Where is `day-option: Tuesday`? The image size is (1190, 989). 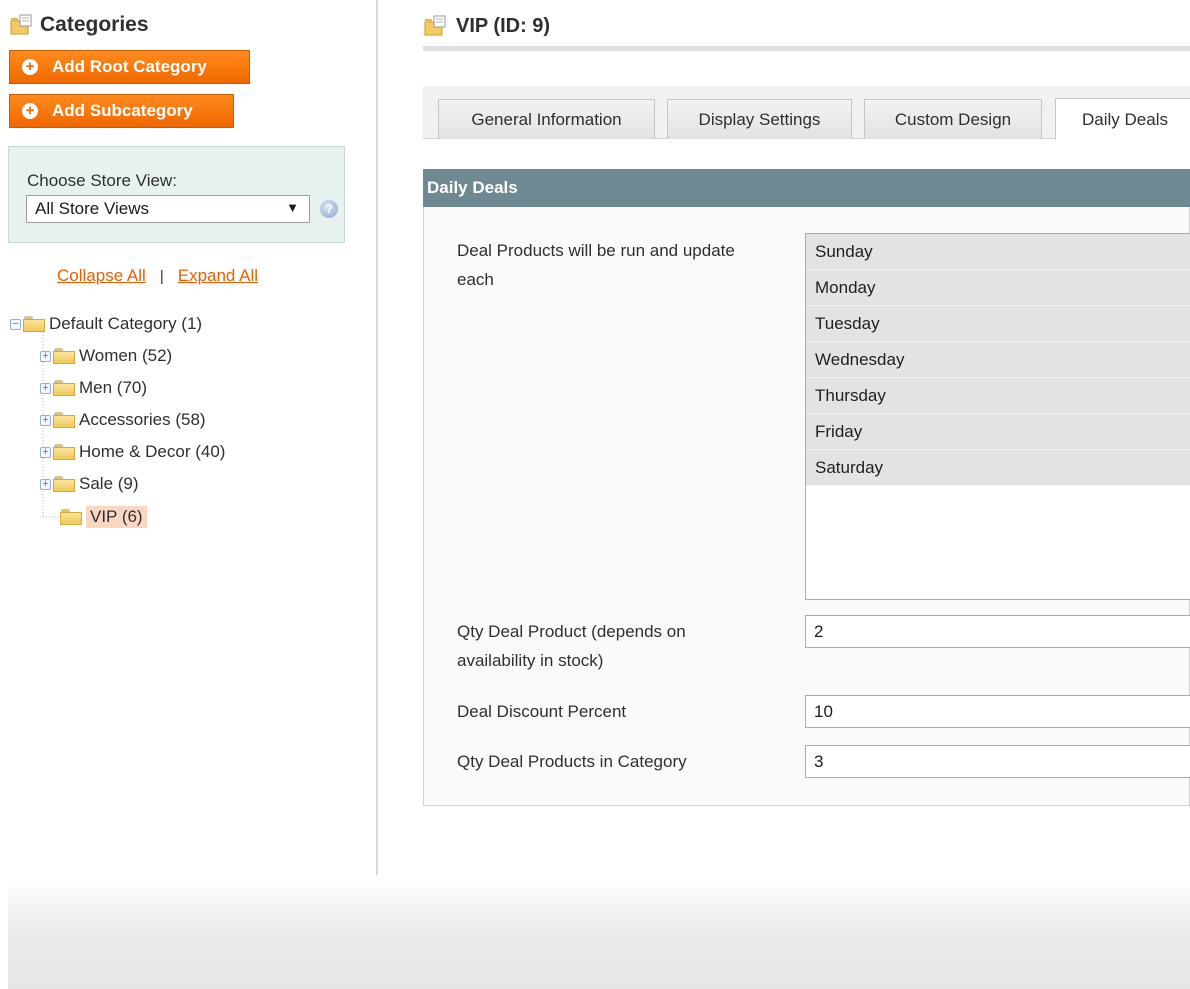
day-option: Tuesday is located at coordinates (998, 324).